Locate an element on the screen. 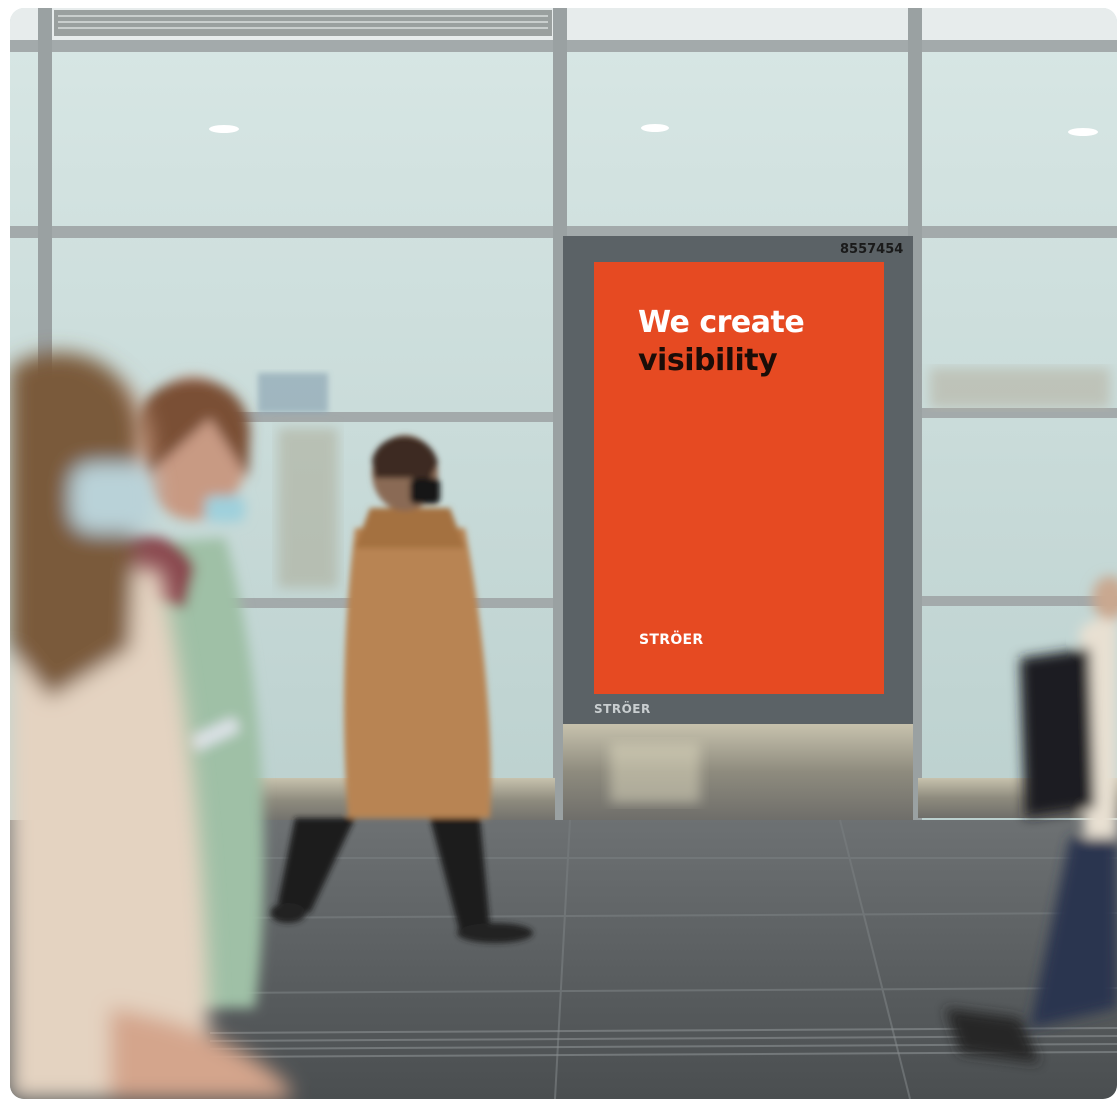 This screenshot has height=1099, width=1117. poster-brand-logo: STRÖER is located at coordinates (671, 640).